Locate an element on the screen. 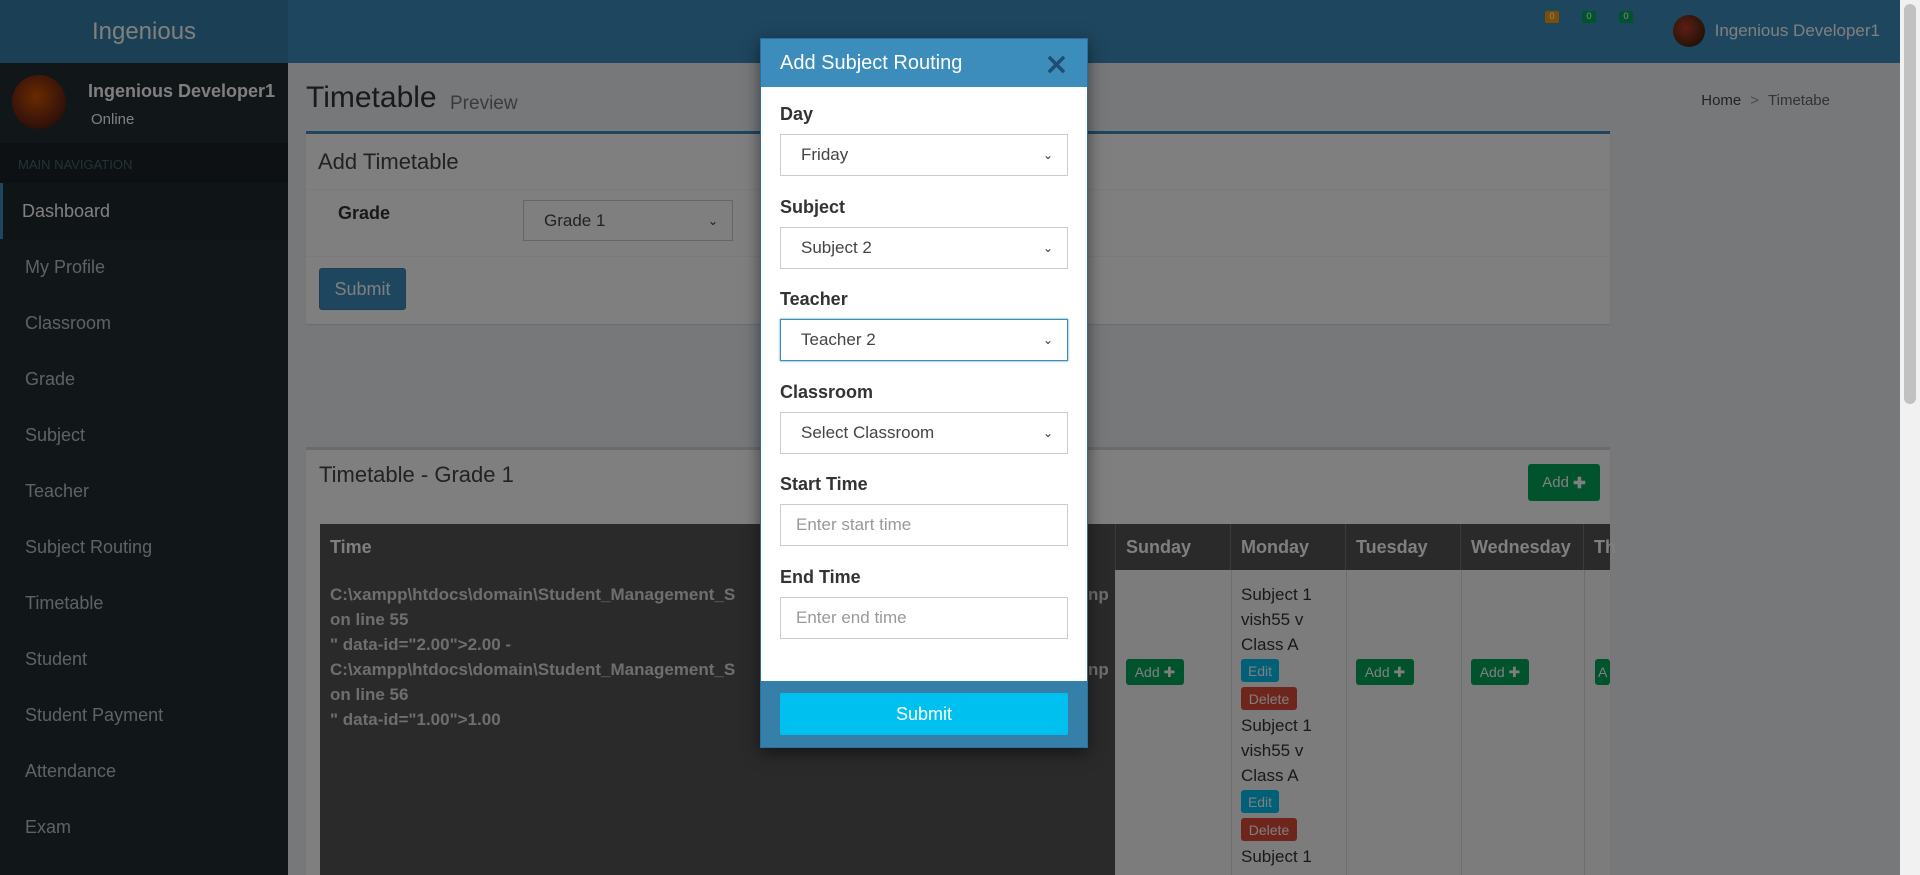 This screenshot has height=875, width=1920. subject-select: Subject 2 ⌄ is located at coordinates (924, 248).